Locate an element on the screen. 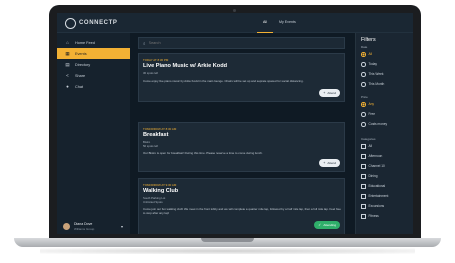 Image resolution: width=455 pixels, height=263 pixels. sidebar-item-label: Share is located at coordinates (80, 75).